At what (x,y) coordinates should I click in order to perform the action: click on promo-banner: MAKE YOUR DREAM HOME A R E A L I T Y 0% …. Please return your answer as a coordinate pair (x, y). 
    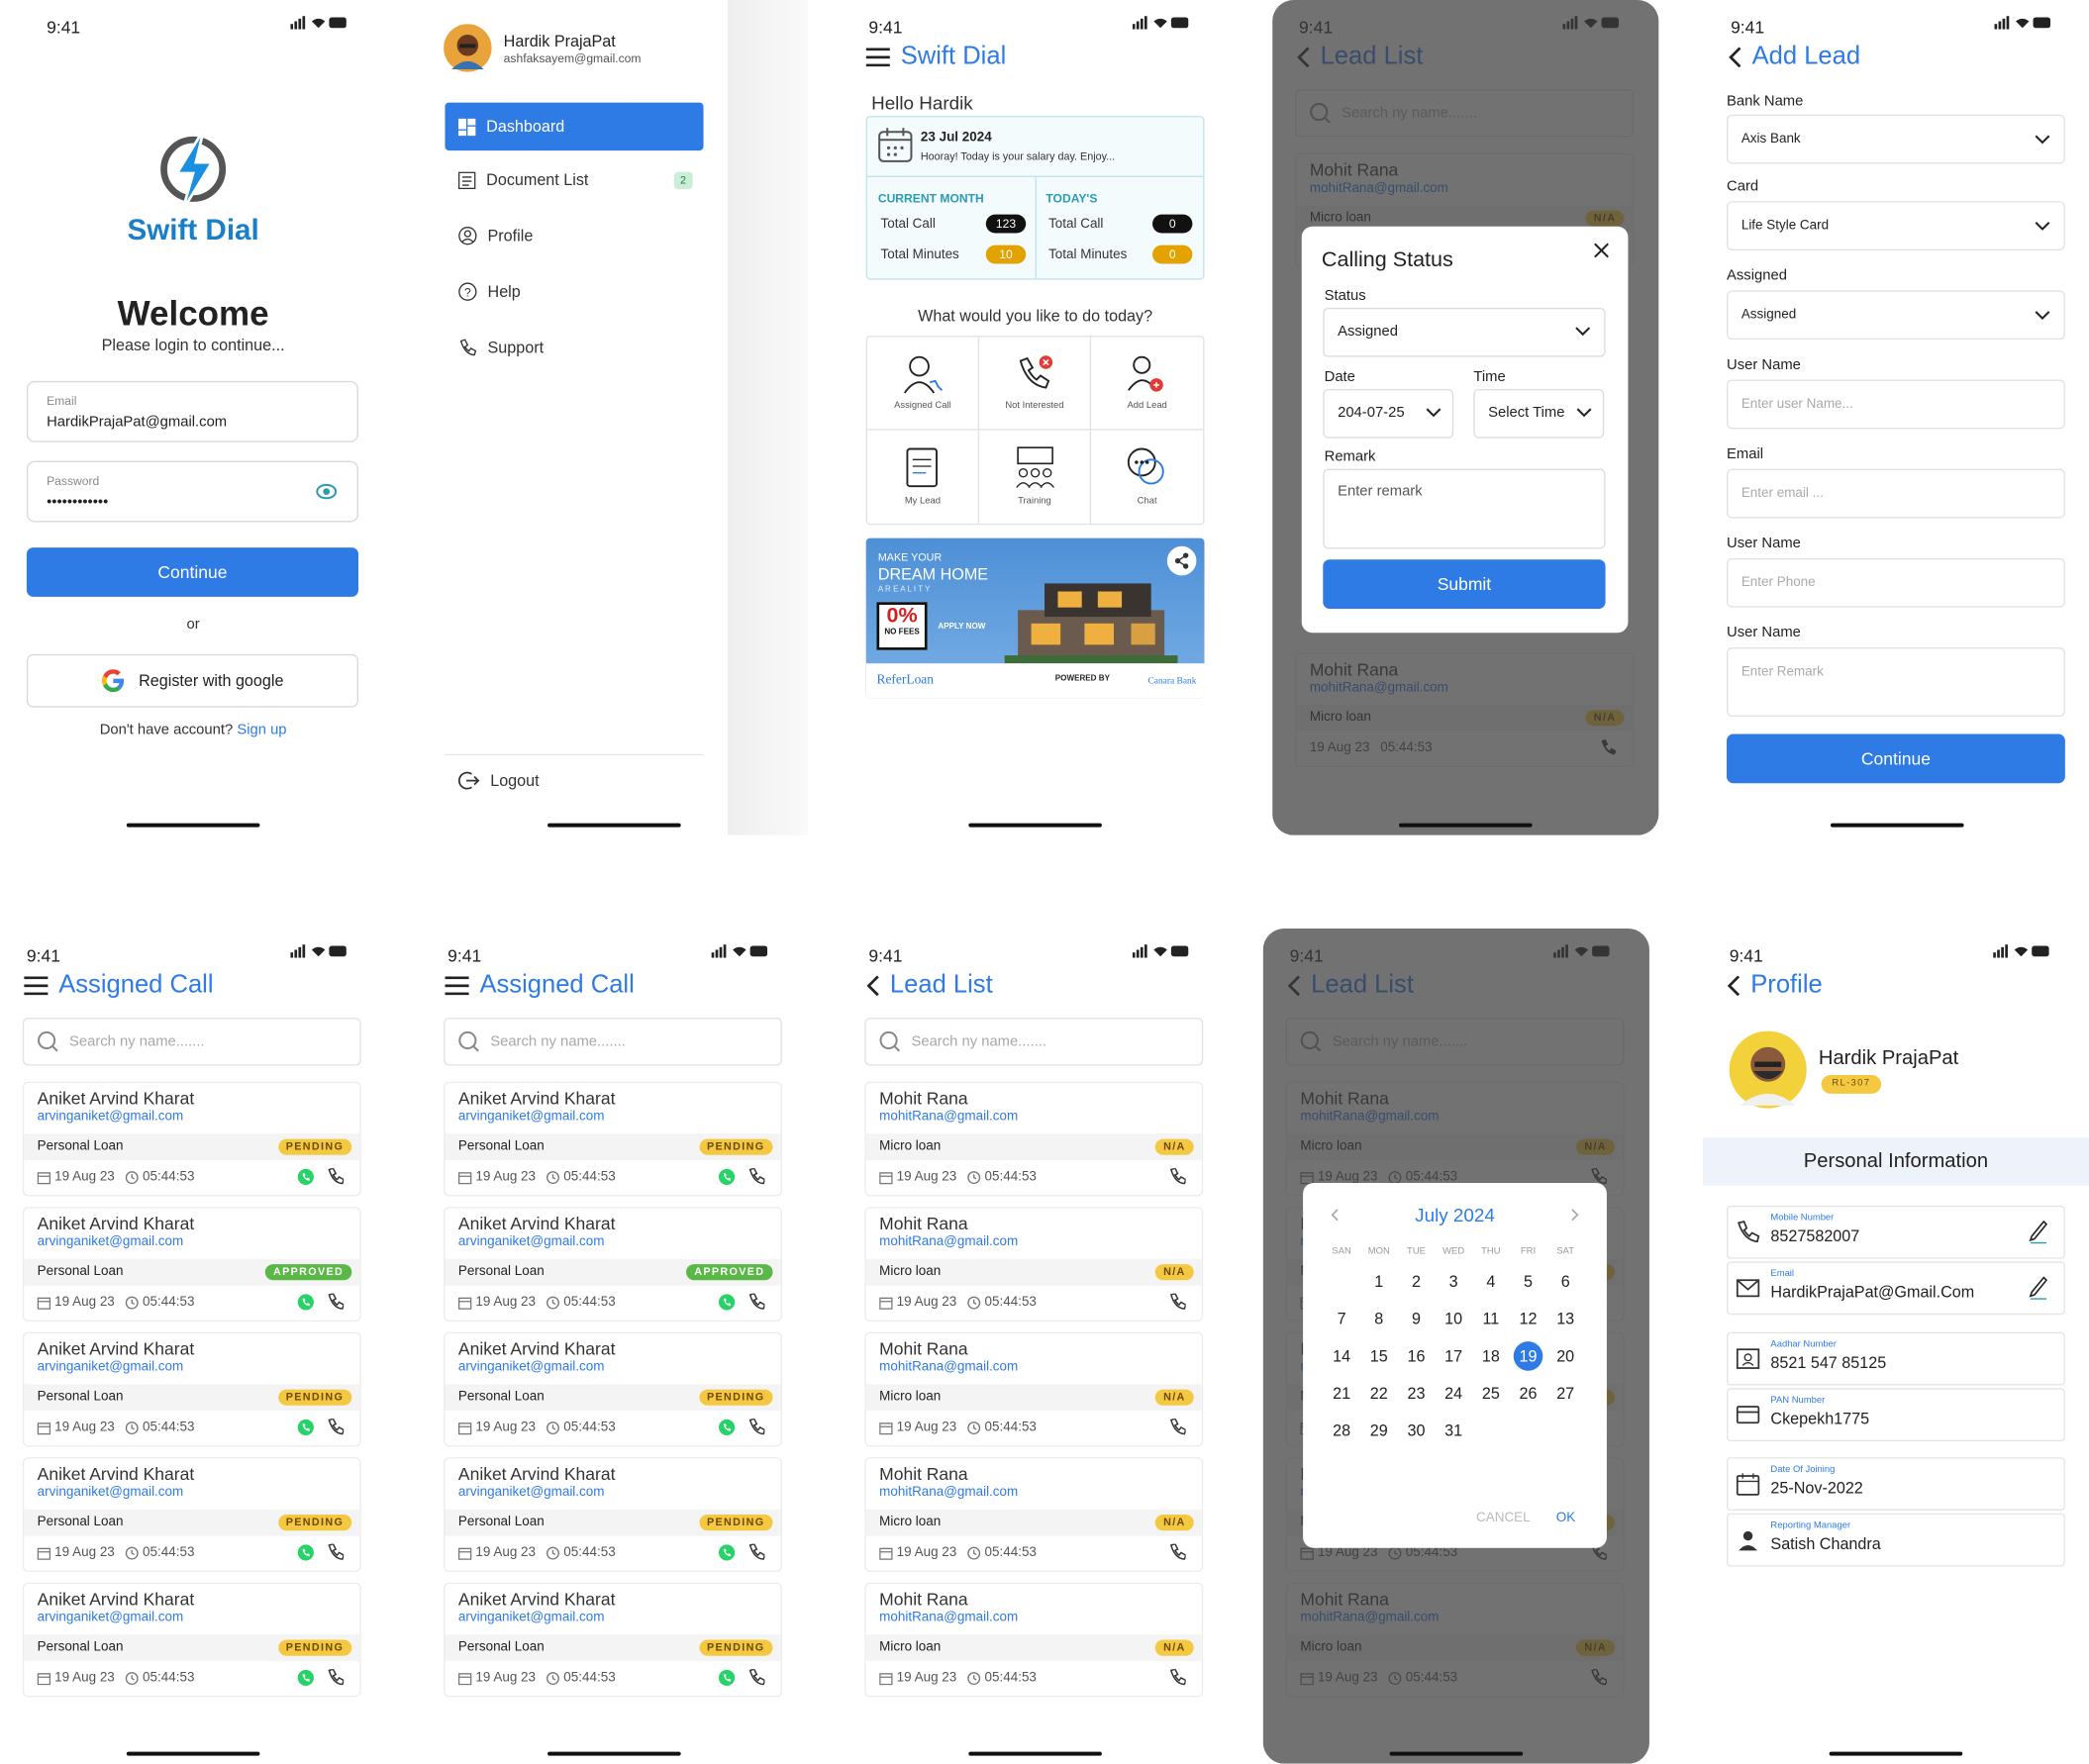
    Looking at the image, I should click on (1035, 618).